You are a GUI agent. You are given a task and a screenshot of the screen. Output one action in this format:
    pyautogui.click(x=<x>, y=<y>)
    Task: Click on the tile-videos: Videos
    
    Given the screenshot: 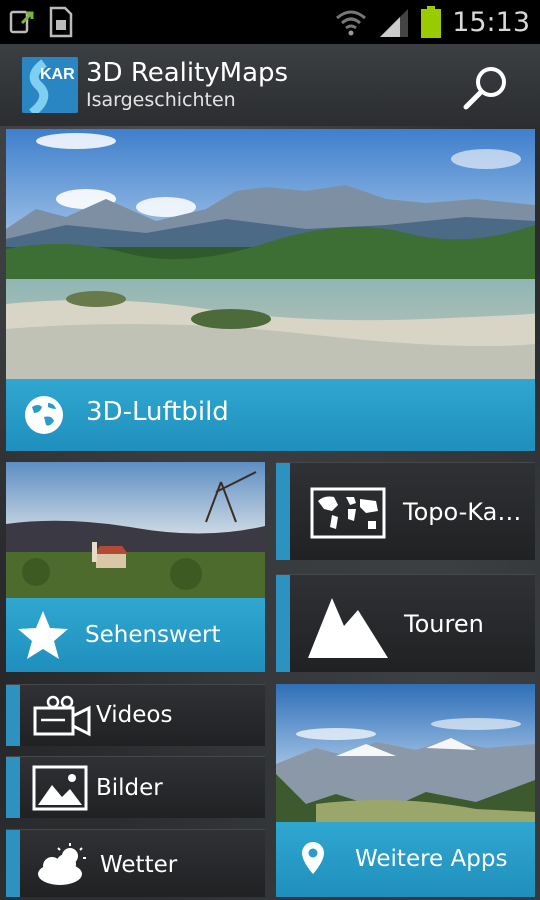 What is the action you would take?
    pyautogui.click(x=135, y=715)
    